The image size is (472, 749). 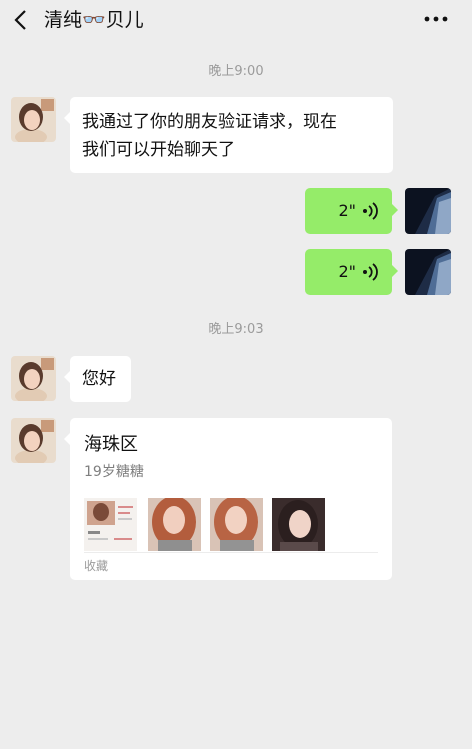 I want to click on message-bubble: 您好, so click(x=97, y=379).